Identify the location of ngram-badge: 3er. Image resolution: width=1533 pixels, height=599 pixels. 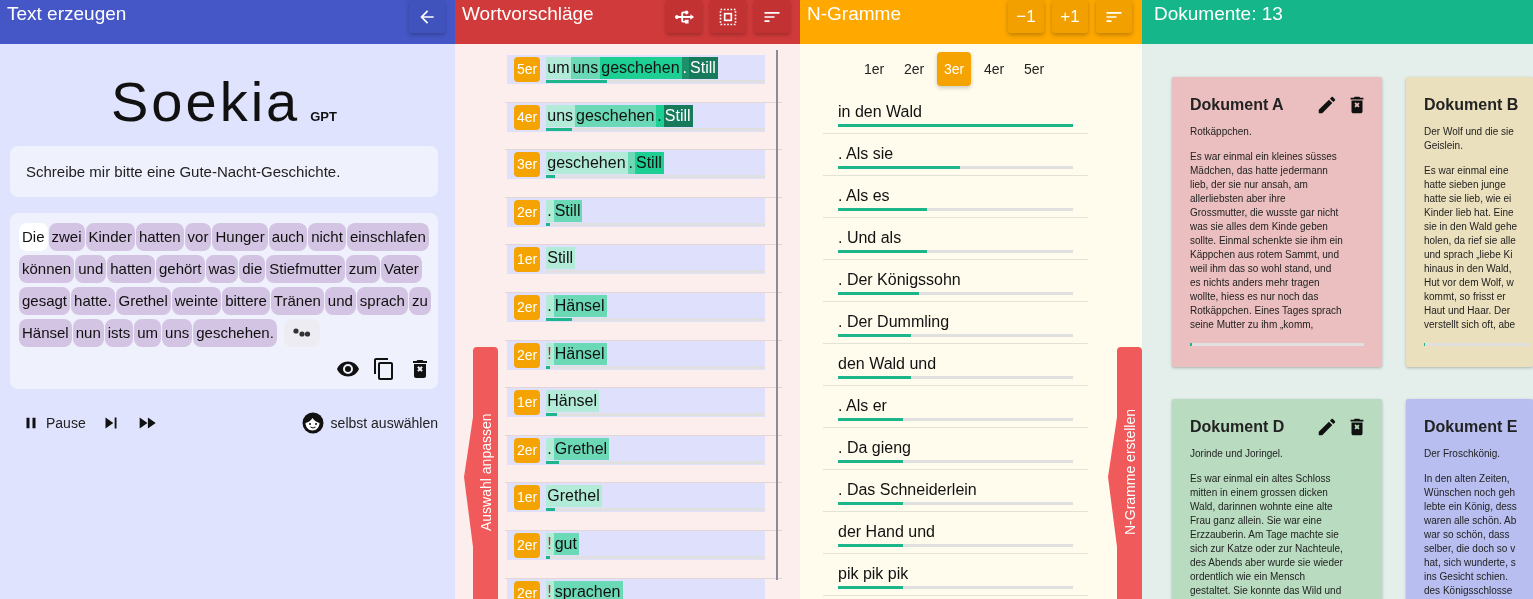
(527, 165).